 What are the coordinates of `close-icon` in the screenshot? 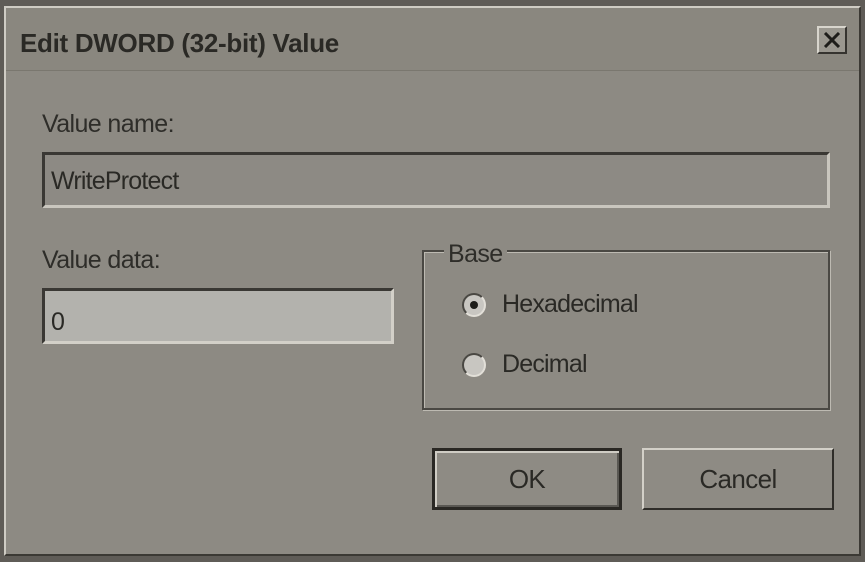 It's located at (832, 40).